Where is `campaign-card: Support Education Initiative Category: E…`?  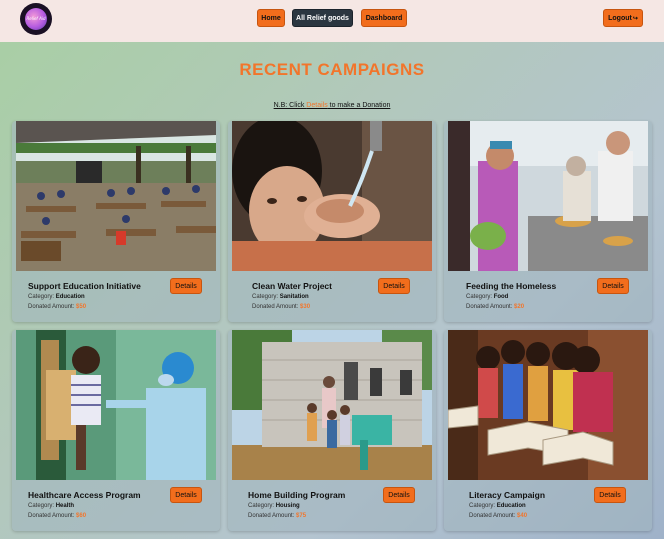
campaign-card: Support Education Initiative Category: E… is located at coordinates (116, 221).